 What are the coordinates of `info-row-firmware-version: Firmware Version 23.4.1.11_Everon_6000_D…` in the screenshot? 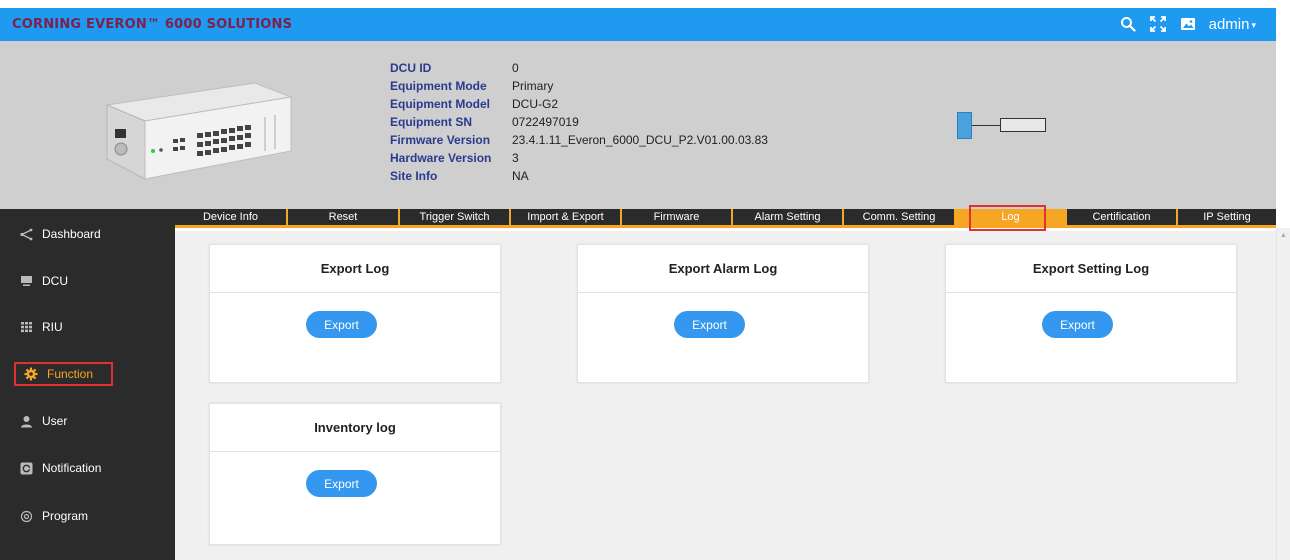 It's located at (579, 140).